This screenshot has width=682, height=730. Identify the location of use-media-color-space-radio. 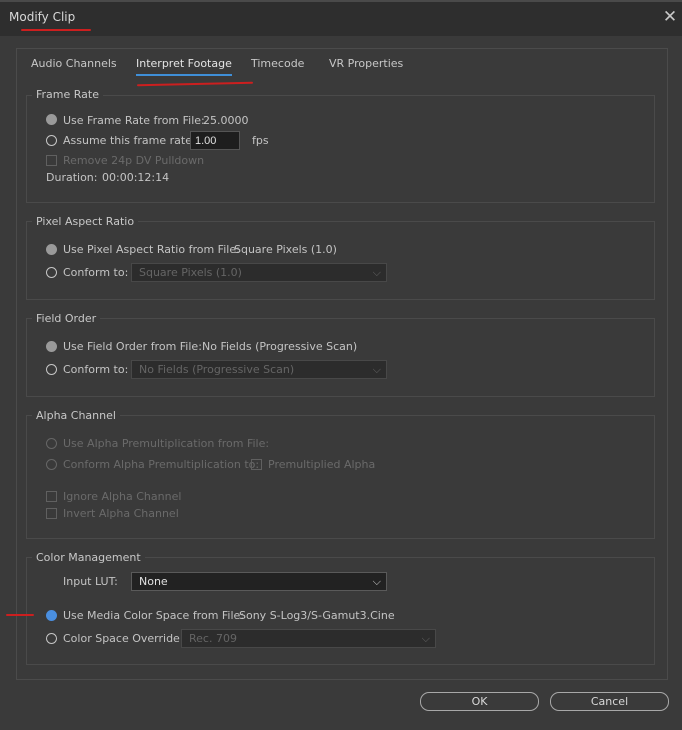
(51, 615).